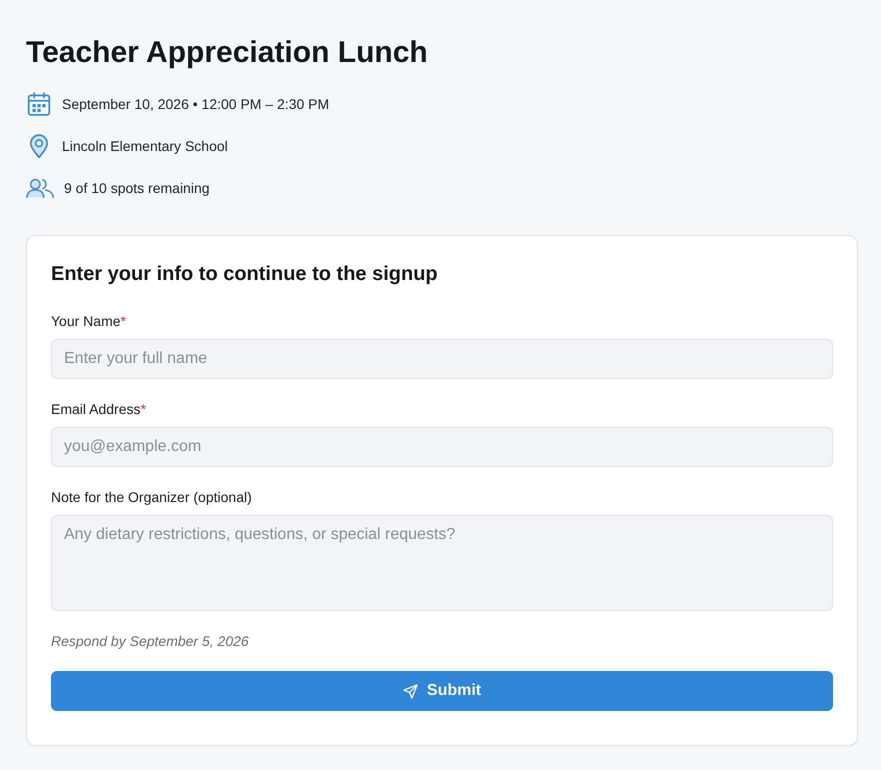  Describe the element at coordinates (442, 447) in the screenshot. I see `input-field: you@example.com` at that location.